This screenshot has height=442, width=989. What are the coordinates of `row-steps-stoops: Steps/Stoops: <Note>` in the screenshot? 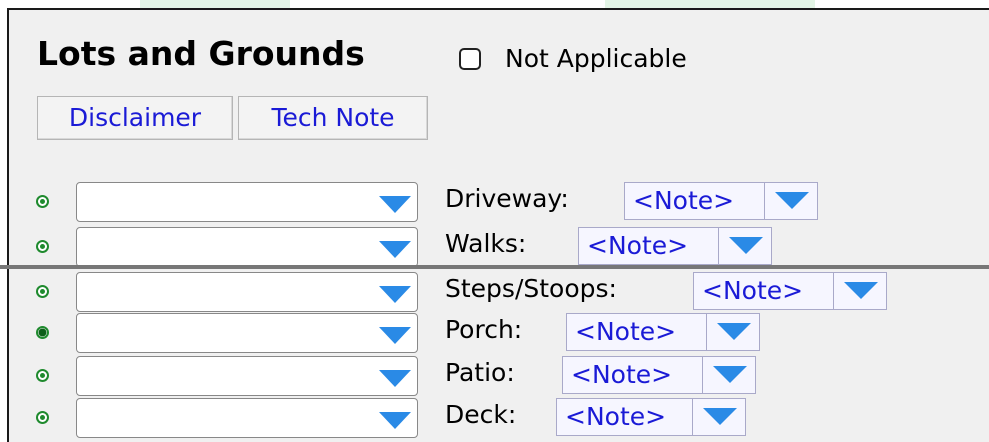 It's located at (494, 292).